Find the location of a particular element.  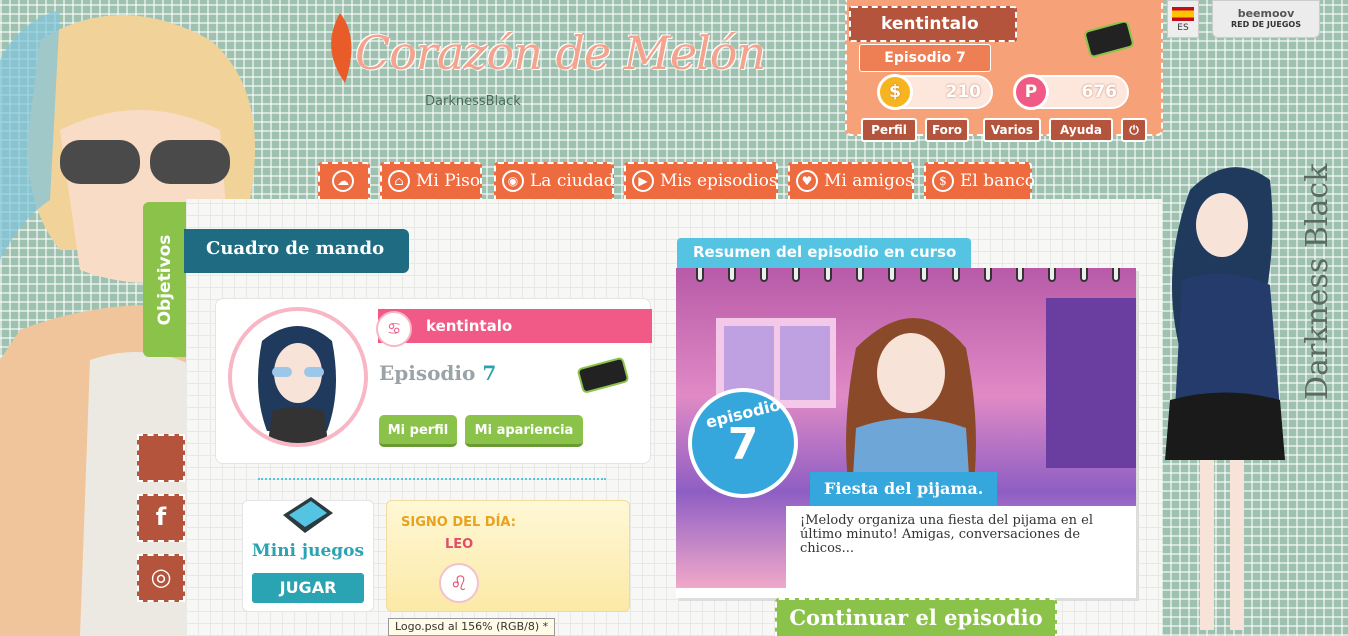

minigames-title: Mini juegos is located at coordinates (308, 551).